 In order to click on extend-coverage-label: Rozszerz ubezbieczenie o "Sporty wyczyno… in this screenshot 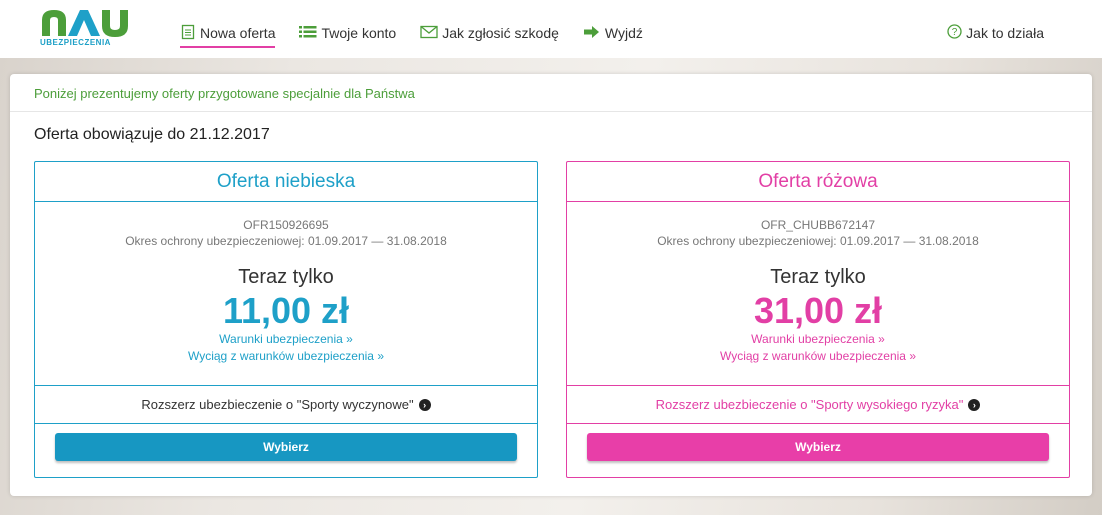, I will do `click(277, 404)`.